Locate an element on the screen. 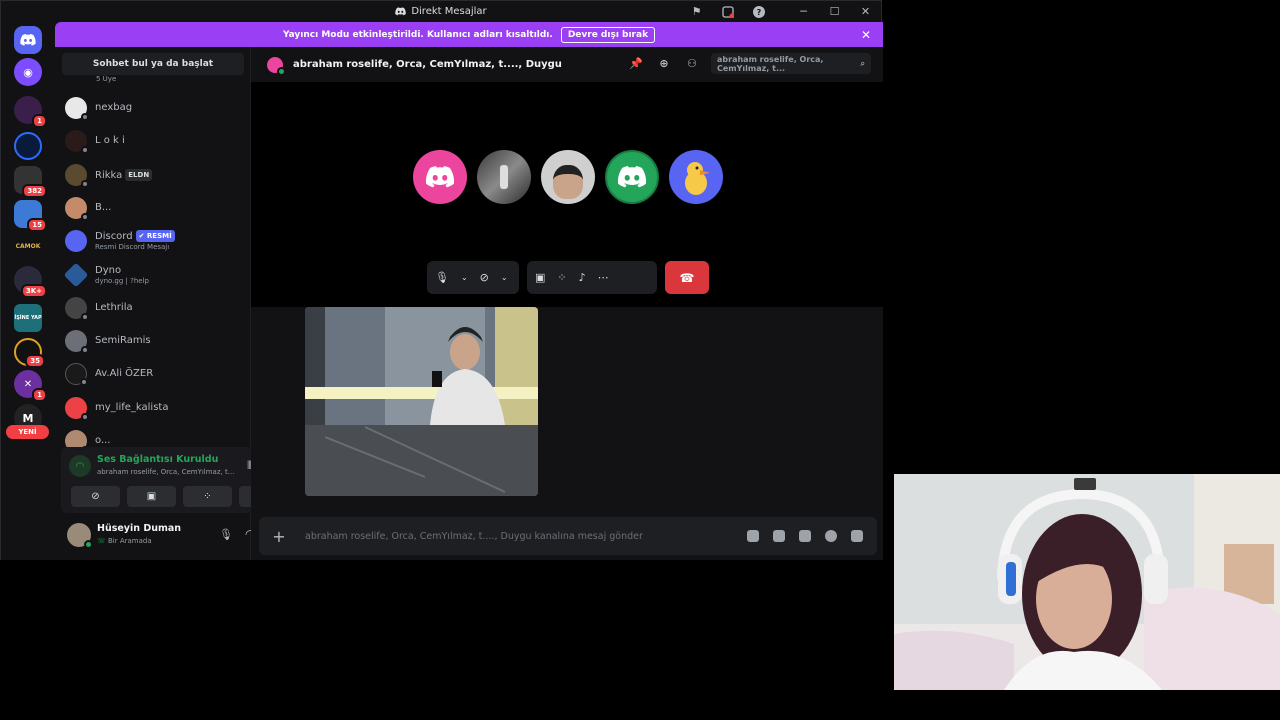 This screenshot has width=1280, height=720. search-input: abraham roselife, Orca, CemYılmaz, t... ⌕ is located at coordinates (791, 63).